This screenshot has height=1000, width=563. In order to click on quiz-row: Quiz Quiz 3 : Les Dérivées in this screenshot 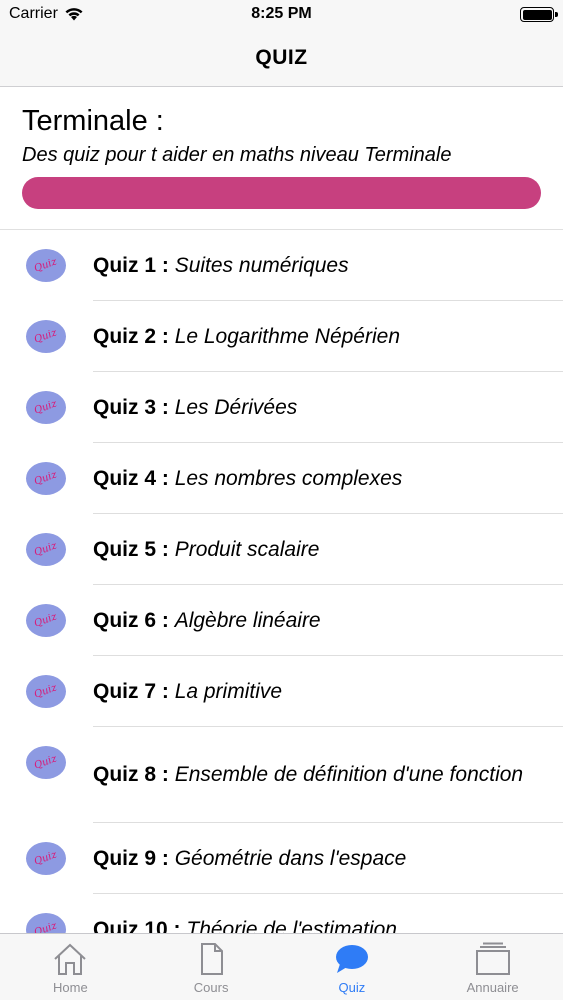, I will do `click(281, 407)`.